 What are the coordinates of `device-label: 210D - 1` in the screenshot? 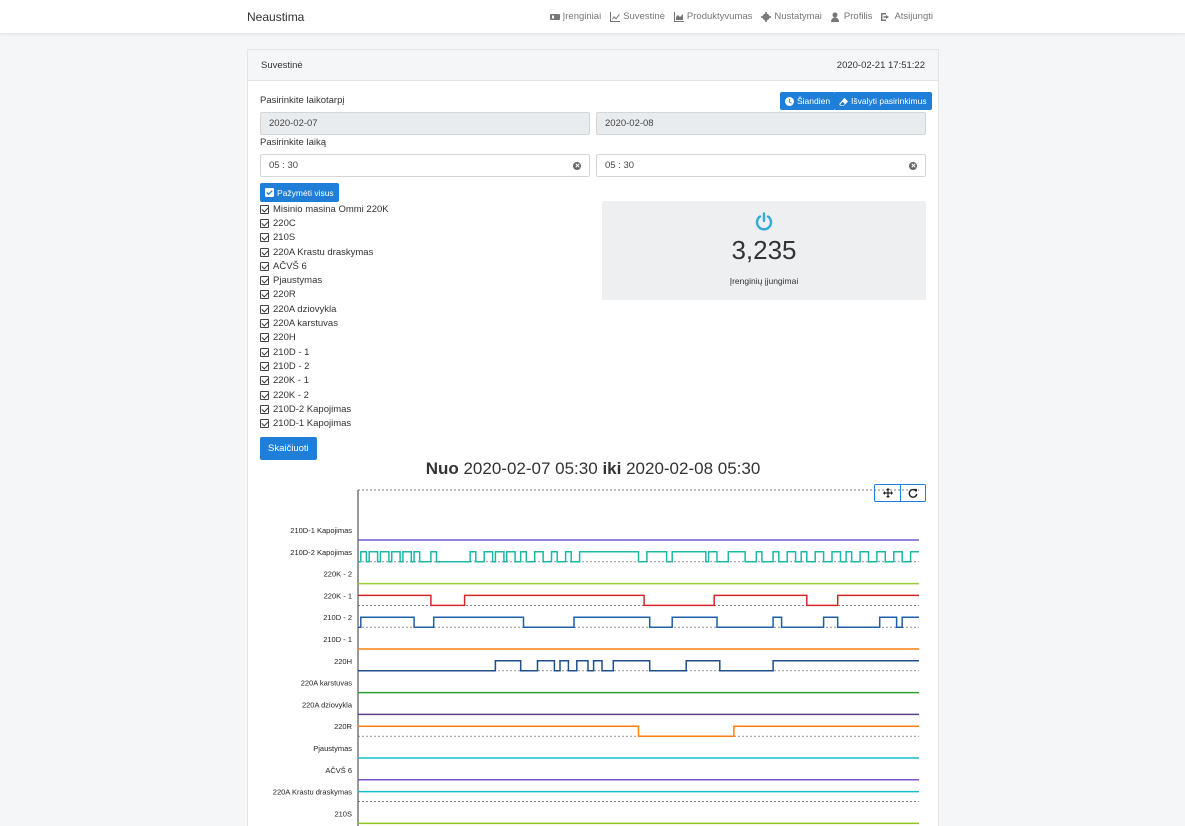 It's located at (291, 352).